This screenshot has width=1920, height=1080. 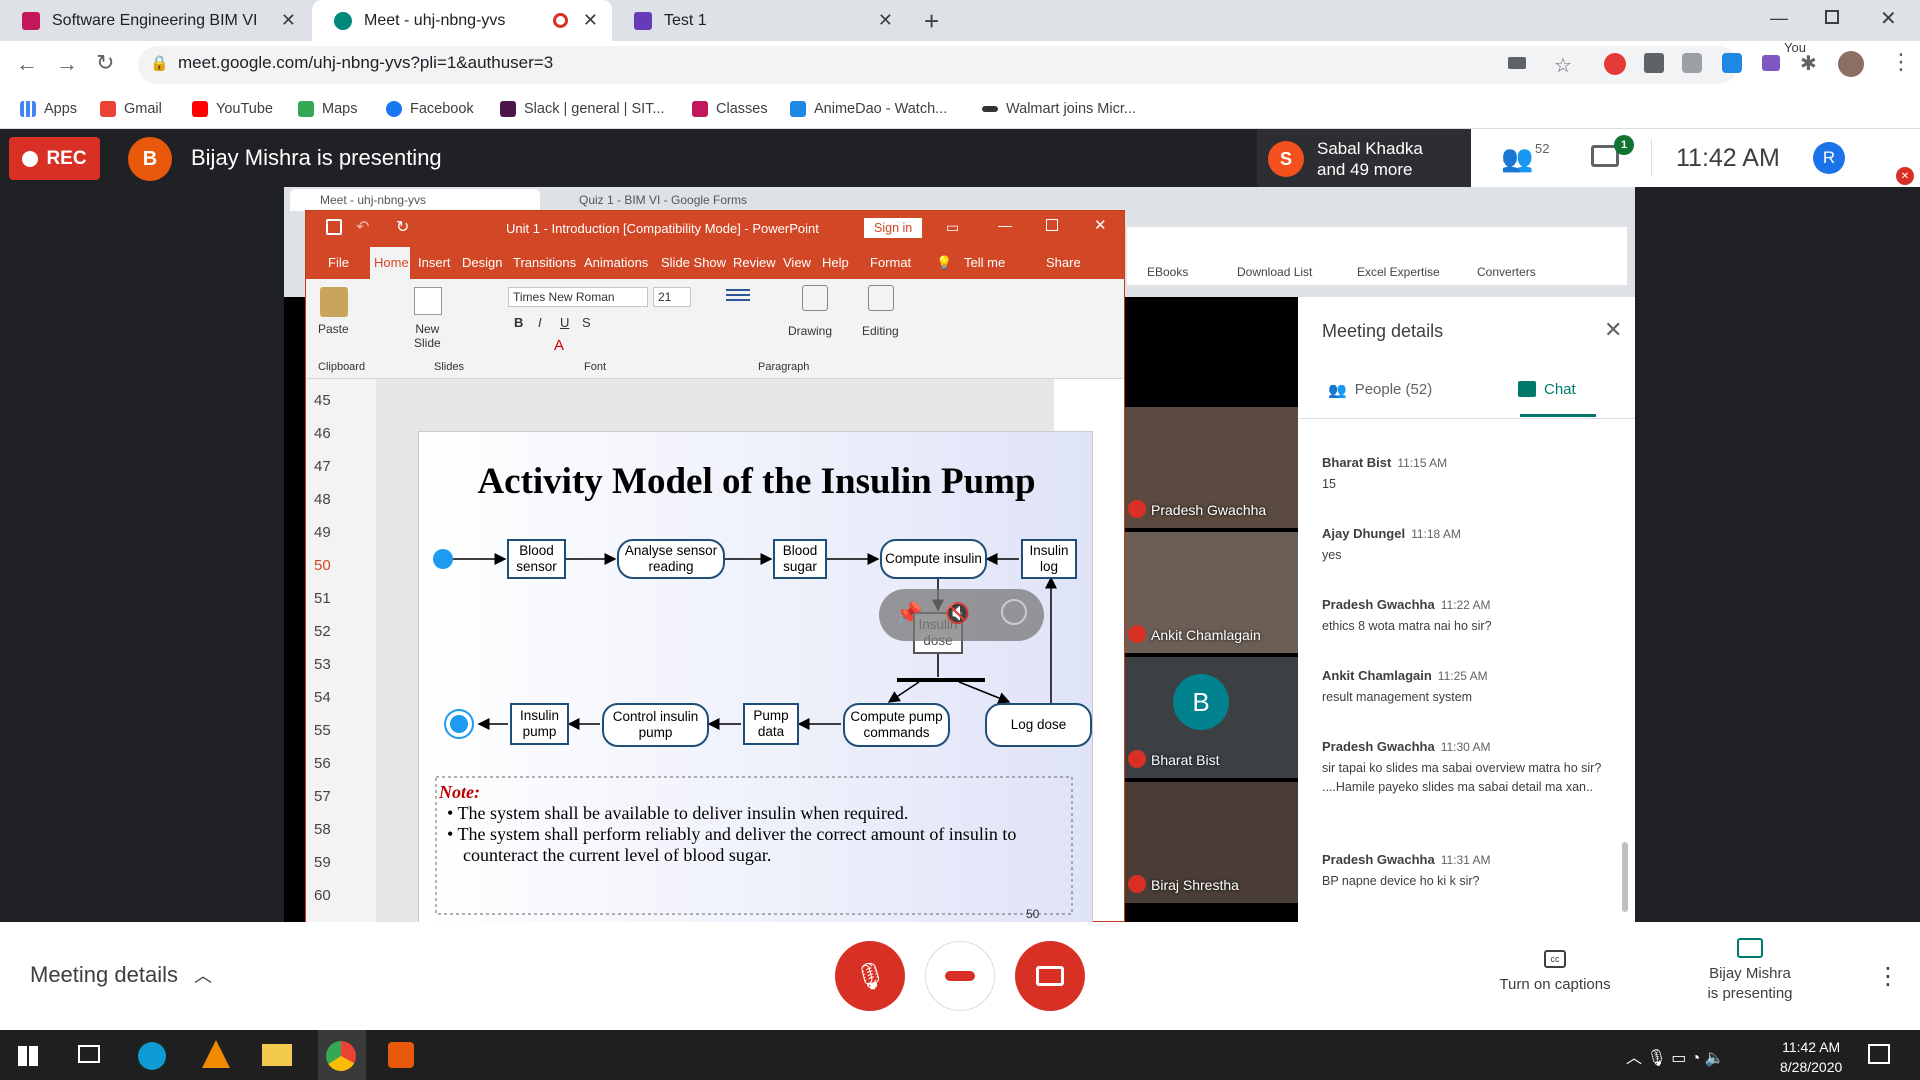 I want to click on editing-search-icon, so click(x=881, y=298).